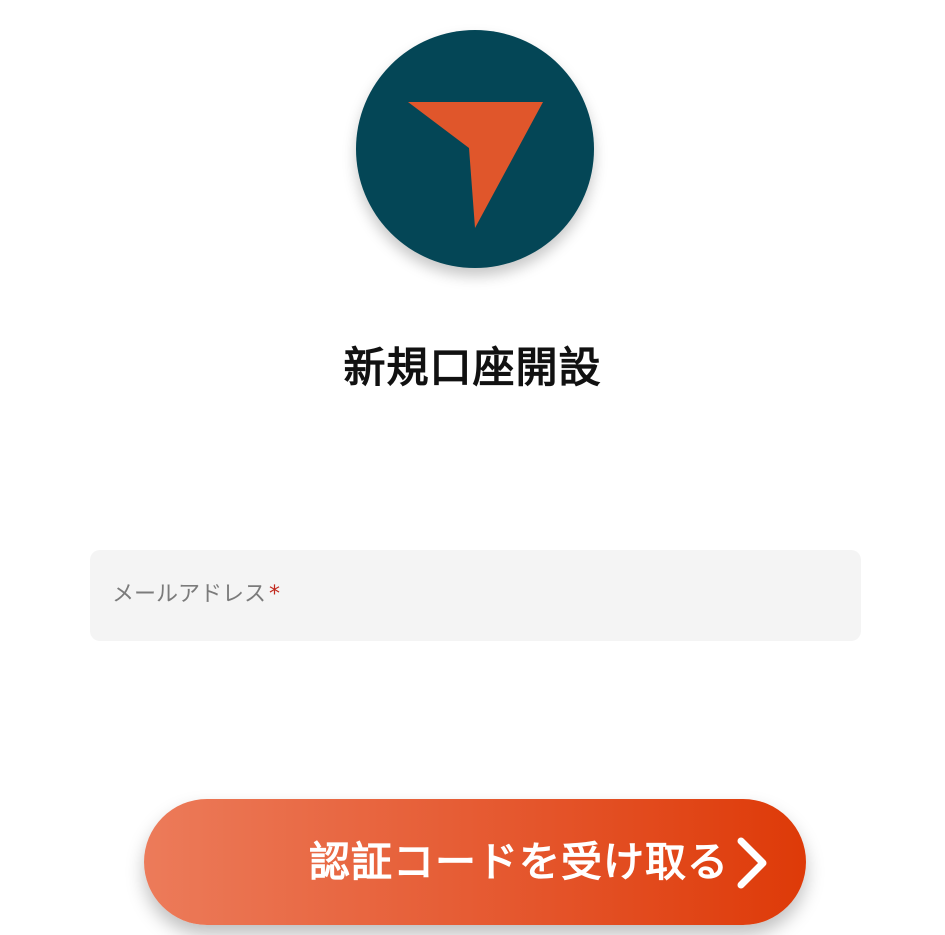 This screenshot has height=935, width=945. Describe the element at coordinates (519, 862) in the screenshot. I see `submit-button-label: 認証コードを受け取る` at that location.